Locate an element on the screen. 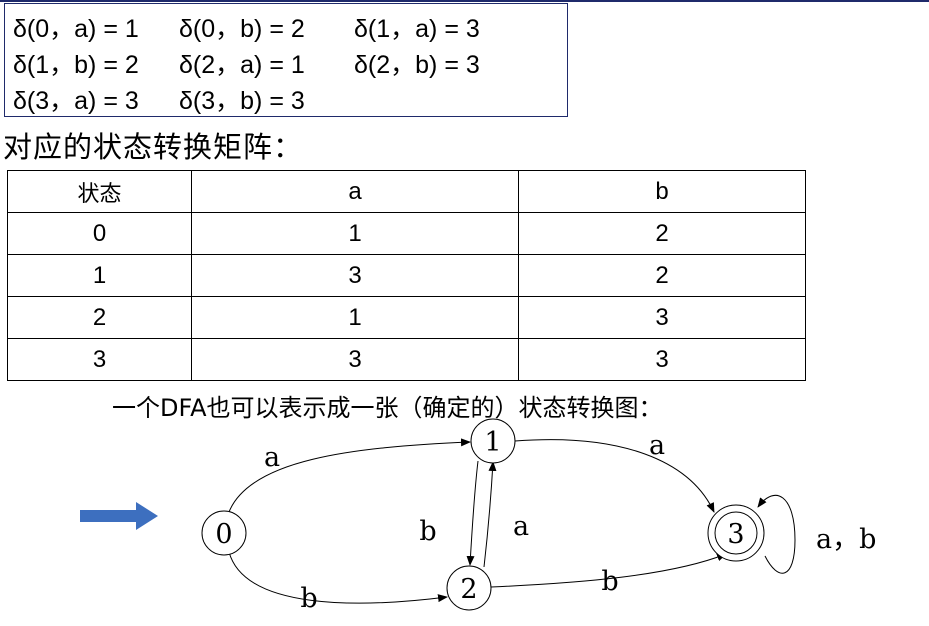  state-3-label: 3 is located at coordinates (735, 534).